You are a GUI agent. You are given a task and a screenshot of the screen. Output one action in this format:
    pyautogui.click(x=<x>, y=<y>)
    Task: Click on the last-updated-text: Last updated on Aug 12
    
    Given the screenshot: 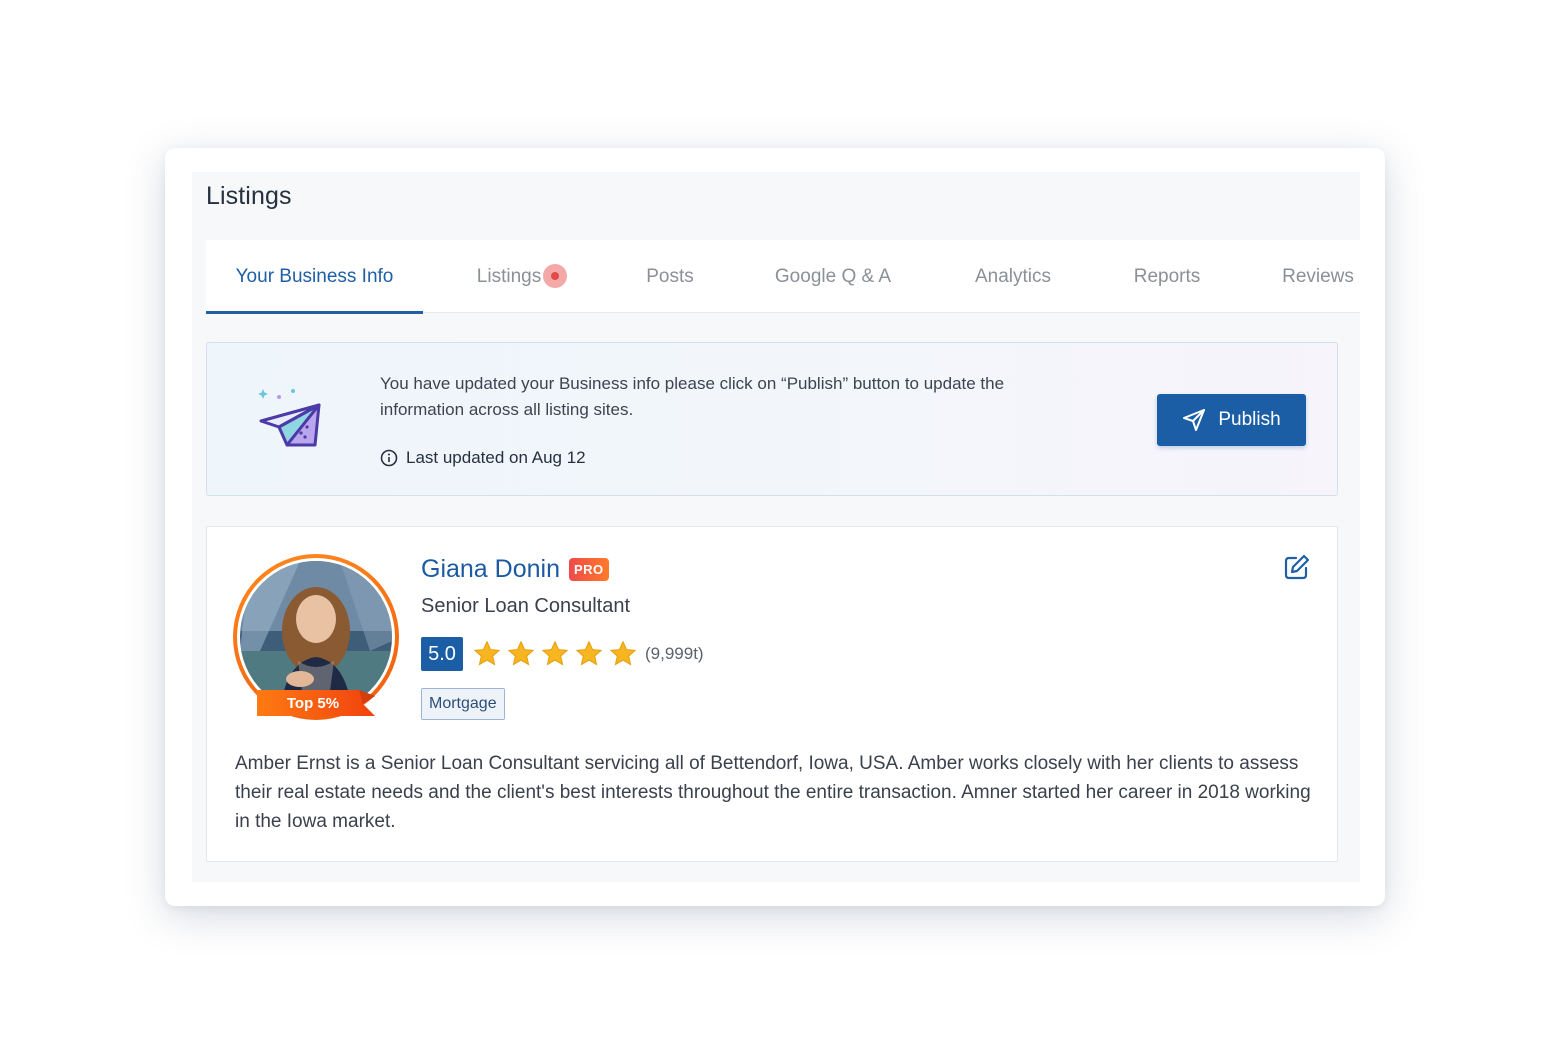 What is the action you would take?
    pyautogui.click(x=496, y=457)
    